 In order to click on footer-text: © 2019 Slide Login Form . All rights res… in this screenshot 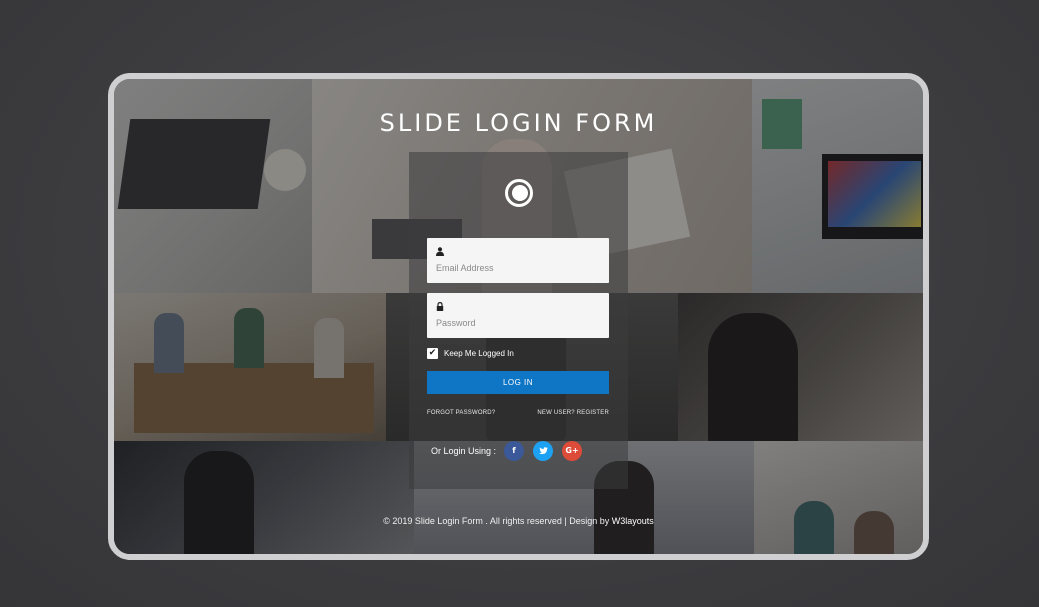, I will do `click(497, 521)`.